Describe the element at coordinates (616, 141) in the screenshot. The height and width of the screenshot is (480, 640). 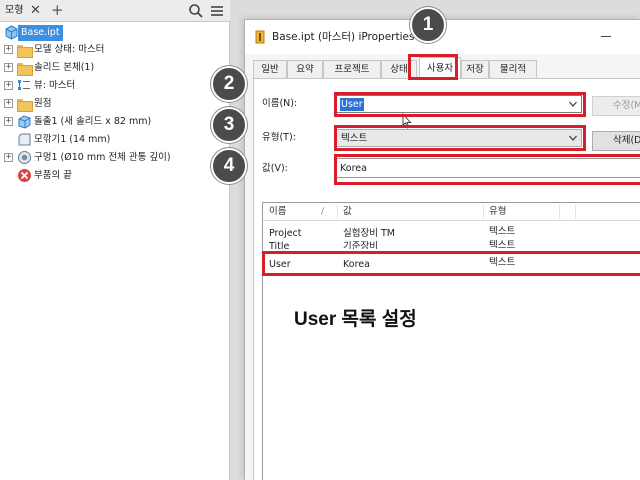
I see `delete-button: 삭제(D)` at that location.